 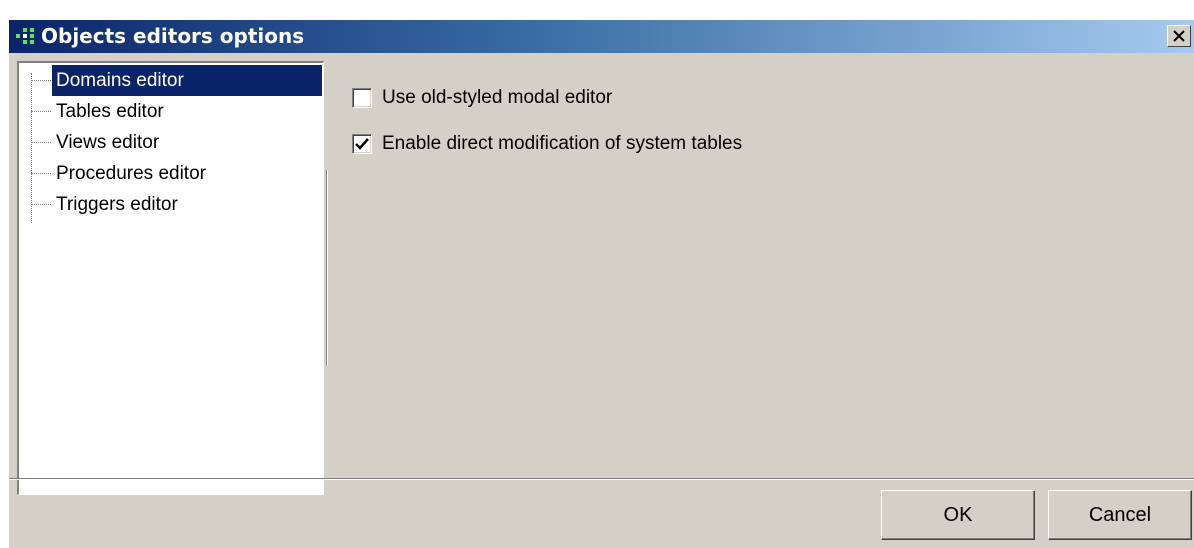 What do you see at coordinates (601, 479) in the screenshot?
I see `footer-separator` at bounding box center [601, 479].